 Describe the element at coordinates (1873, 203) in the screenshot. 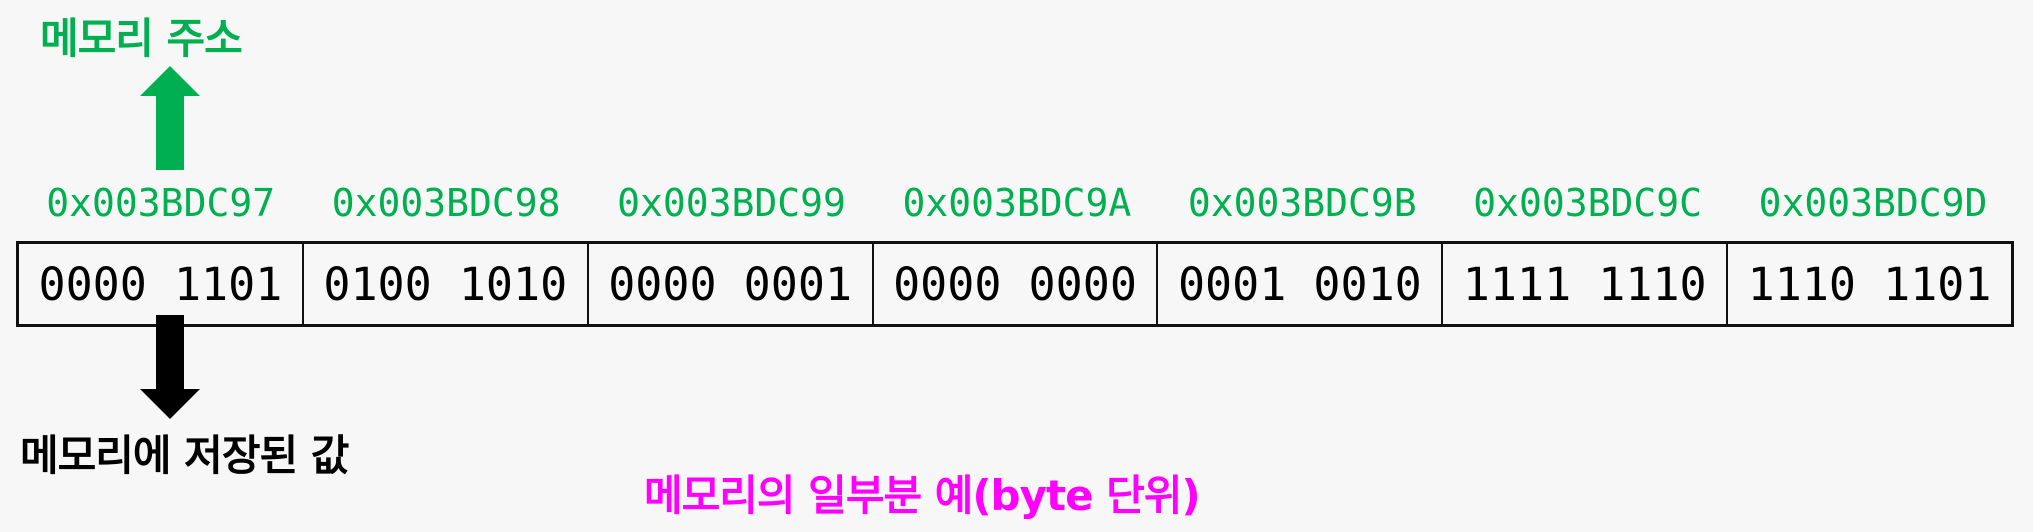

I see `address-label: 0x003BDC9D` at that location.